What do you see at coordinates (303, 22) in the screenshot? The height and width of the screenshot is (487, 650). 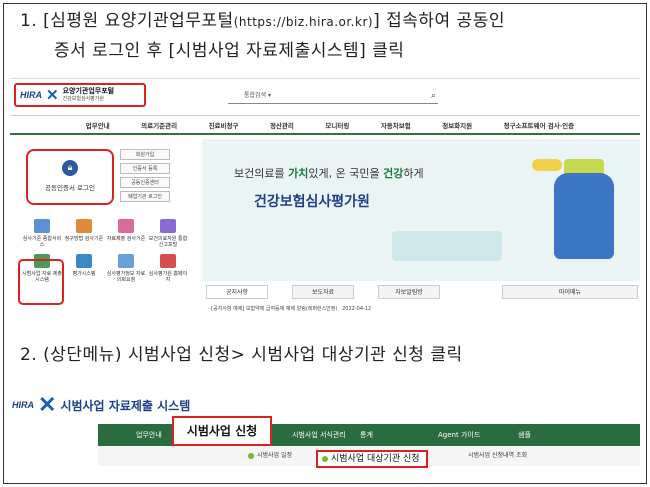 I see `portal-url: (https://biz.hira.or.kr)` at bounding box center [303, 22].